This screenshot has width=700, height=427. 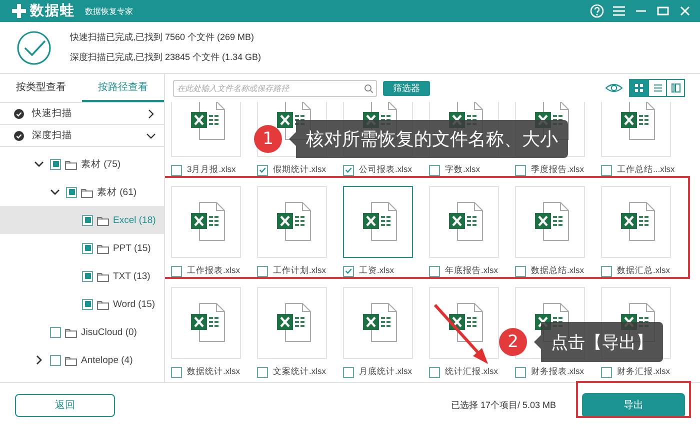 I want to click on app-subtitle: 数据恢复专家, so click(x=109, y=11).